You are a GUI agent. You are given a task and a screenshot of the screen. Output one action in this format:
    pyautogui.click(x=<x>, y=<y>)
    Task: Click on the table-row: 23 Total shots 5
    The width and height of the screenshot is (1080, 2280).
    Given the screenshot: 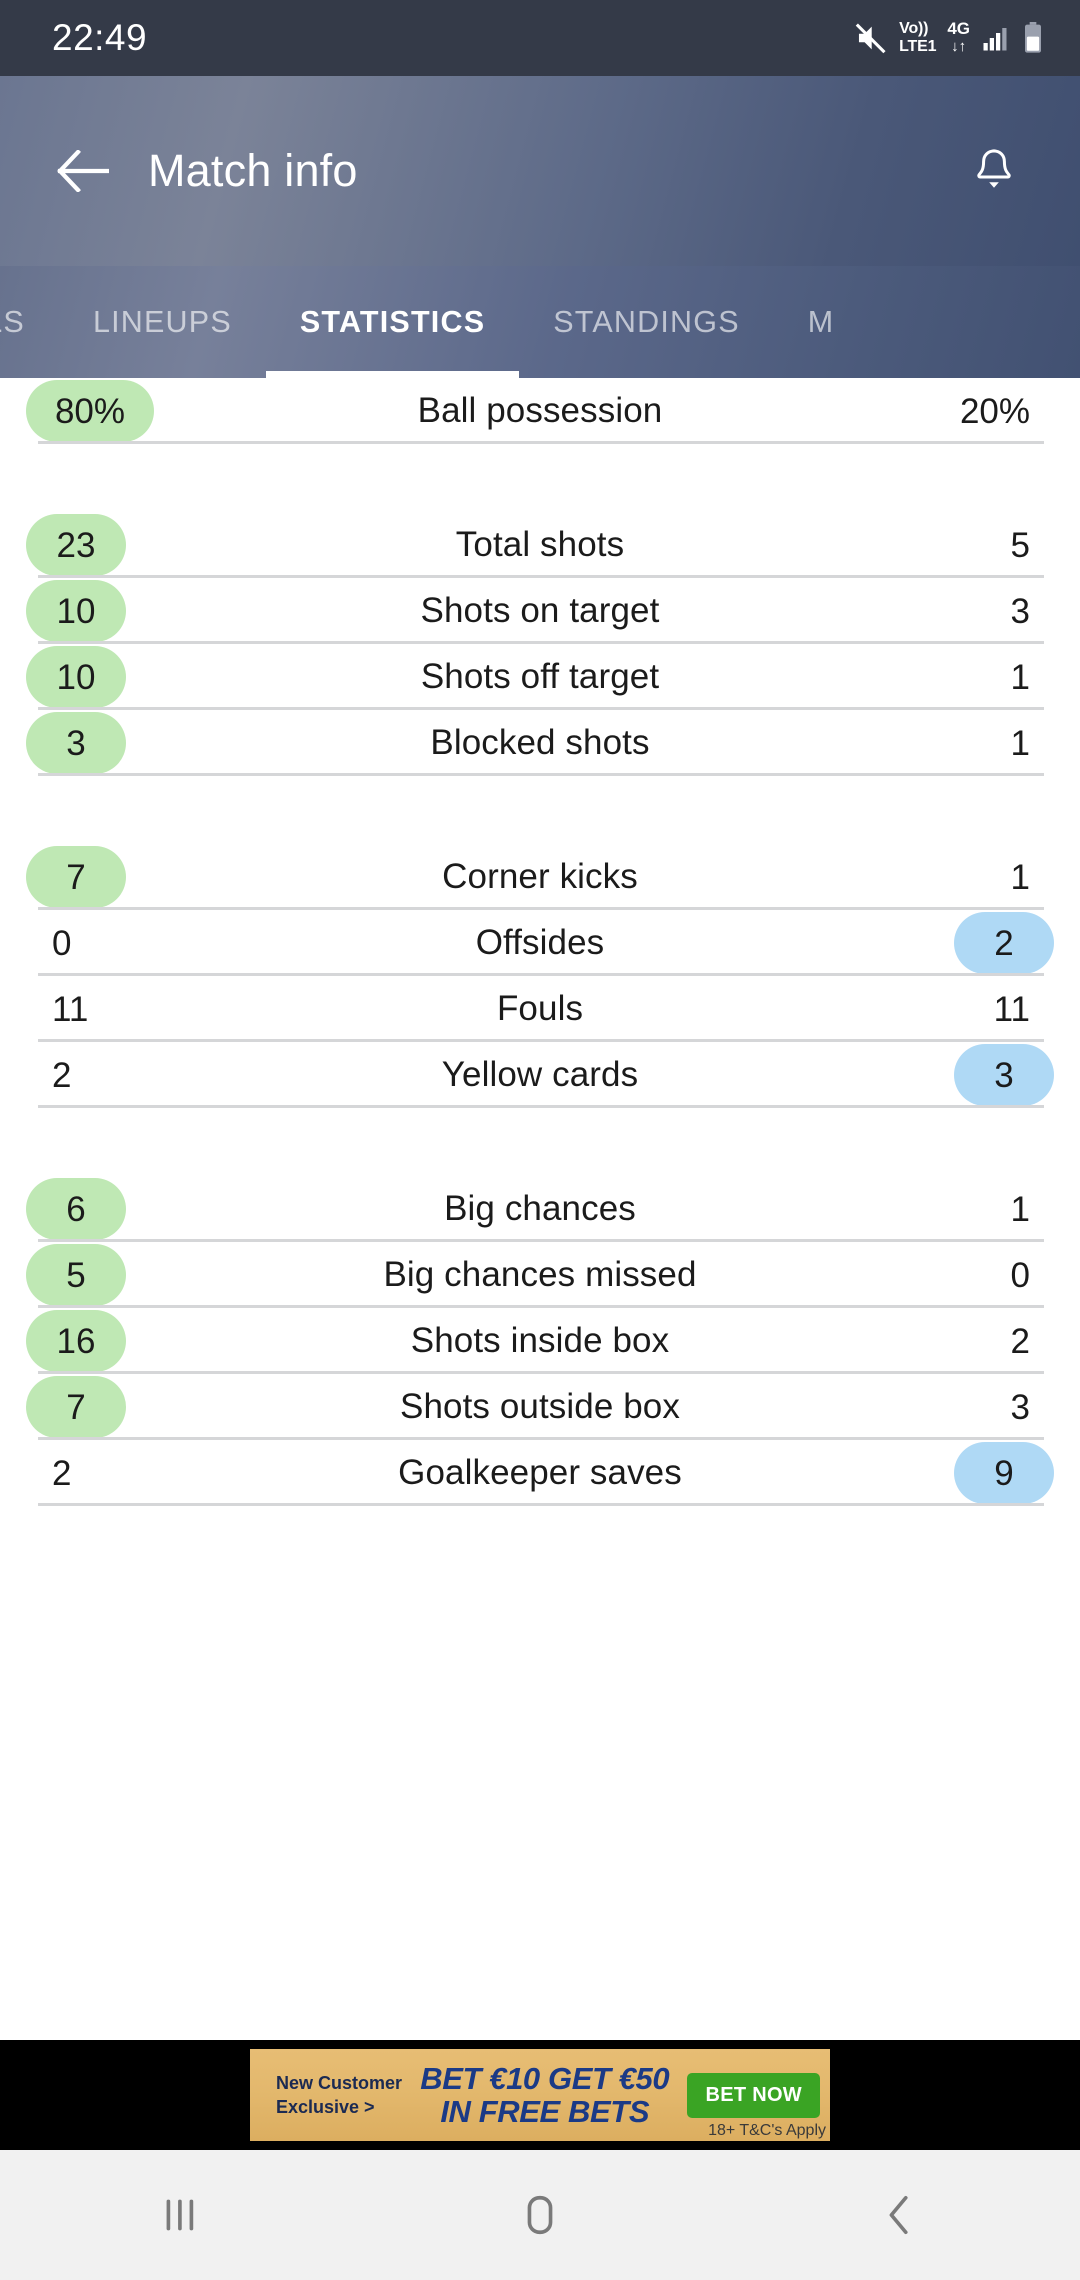 What is the action you would take?
    pyautogui.click(x=540, y=545)
    